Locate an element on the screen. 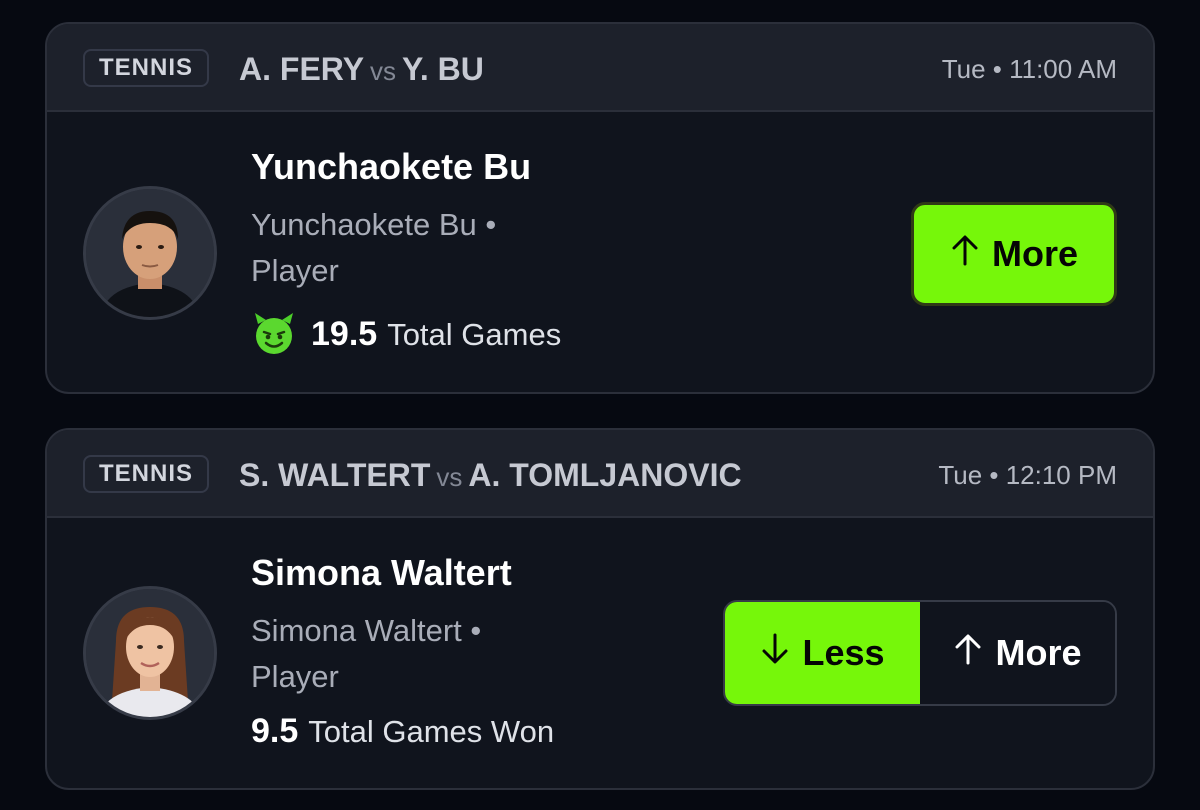 The image size is (1200, 810). demon-icon is located at coordinates (274, 337).